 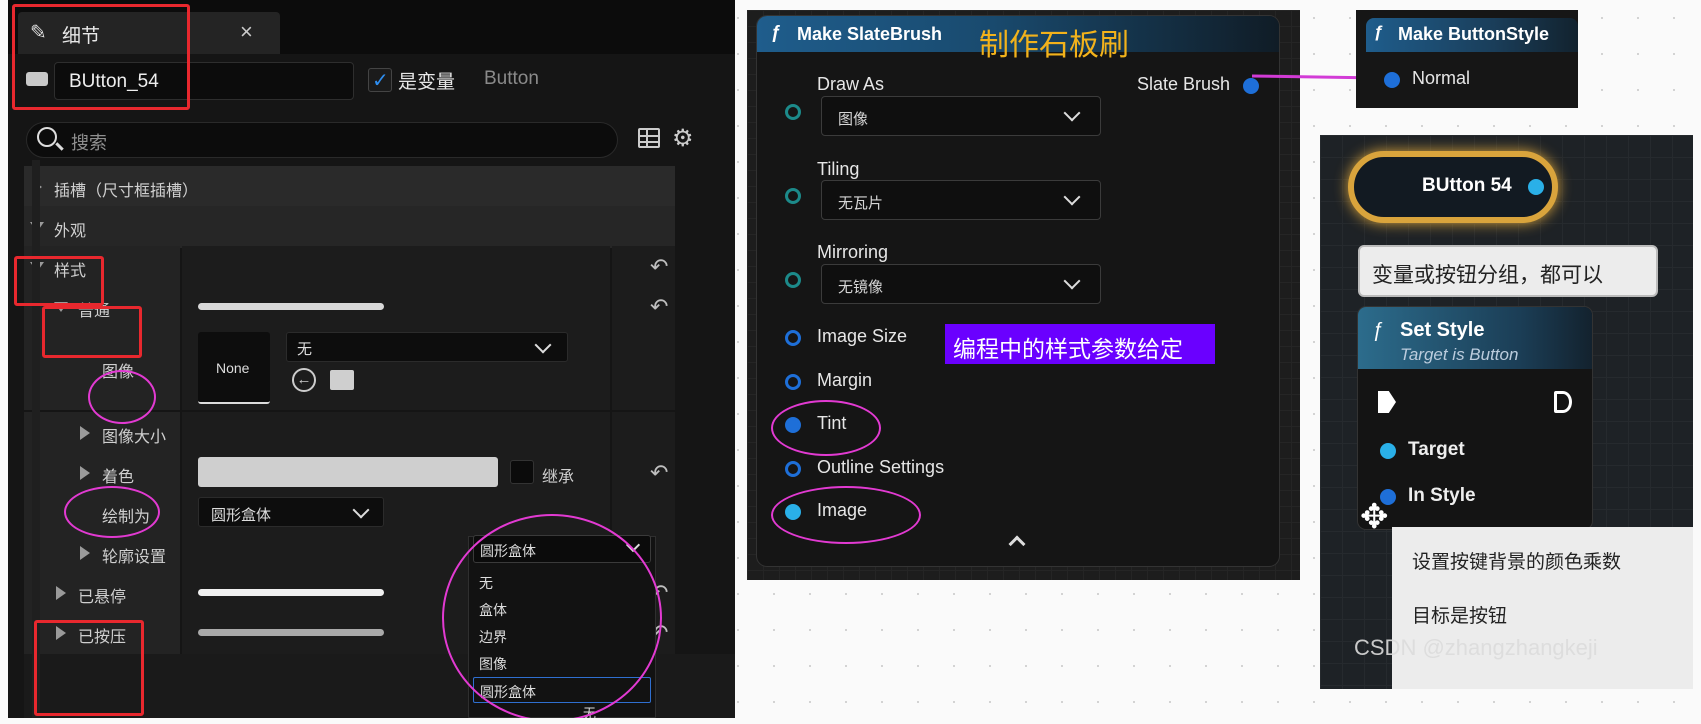 What do you see at coordinates (793, 112) in the screenshot?
I see `pin-draw-as` at bounding box center [793, 112].